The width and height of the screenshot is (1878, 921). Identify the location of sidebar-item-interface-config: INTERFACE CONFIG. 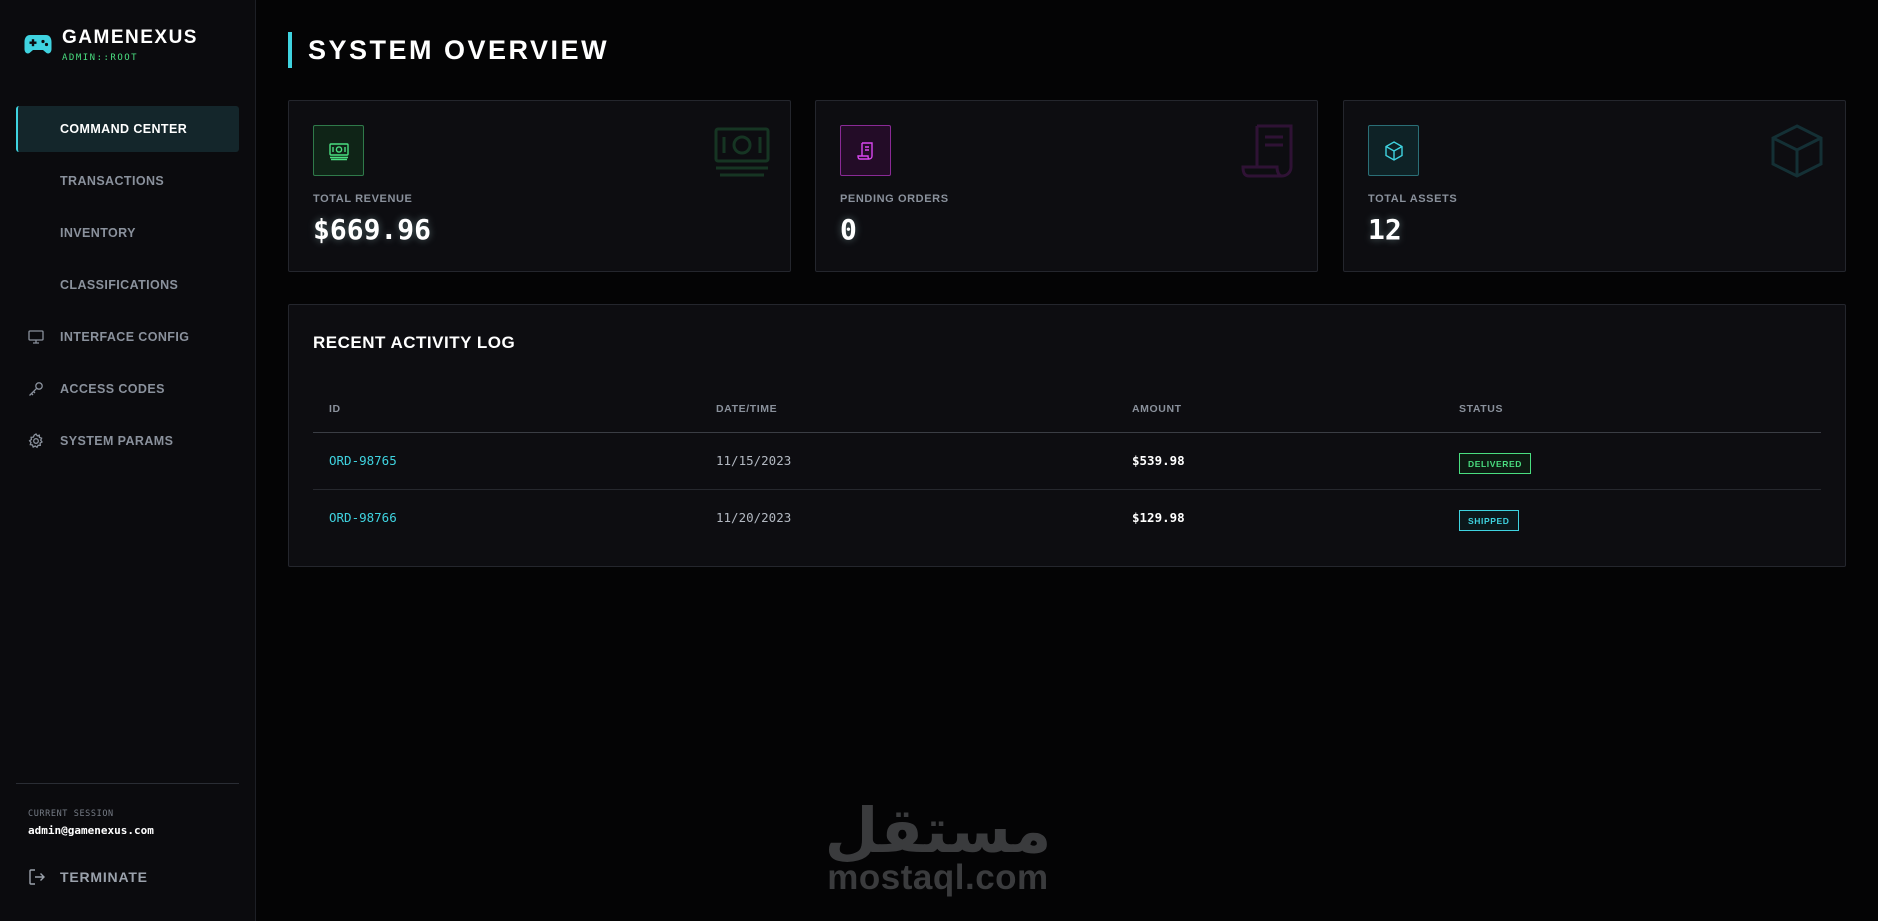
(127, 337).